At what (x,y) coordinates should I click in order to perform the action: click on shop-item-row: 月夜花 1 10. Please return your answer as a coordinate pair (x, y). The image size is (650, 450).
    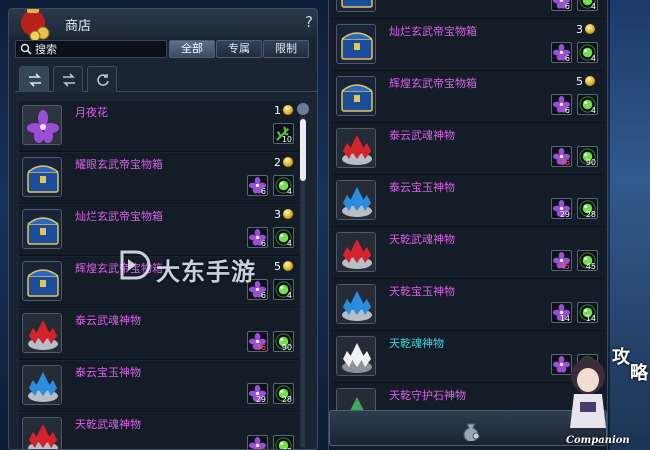
    Looking at the image, I should click on (159, 126).